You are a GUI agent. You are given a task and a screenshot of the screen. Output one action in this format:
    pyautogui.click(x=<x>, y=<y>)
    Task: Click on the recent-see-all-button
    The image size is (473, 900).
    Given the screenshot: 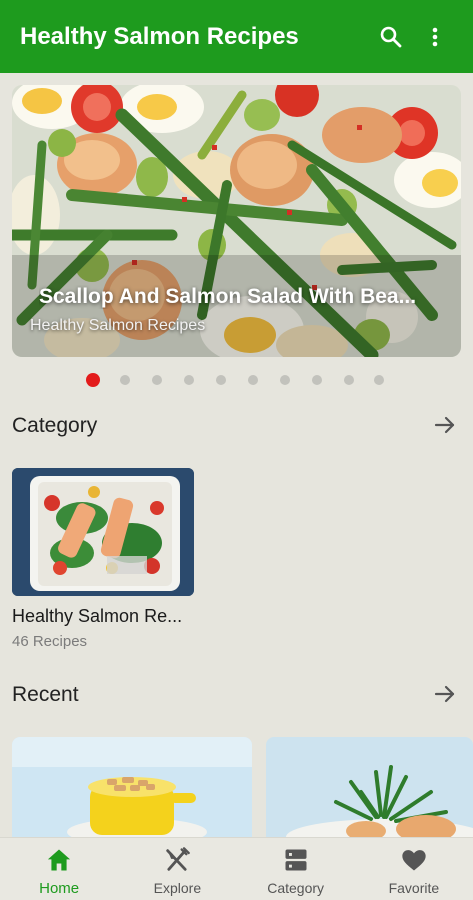 What is the action you would take?
    pyautogui.click(x=445, y=694)
    